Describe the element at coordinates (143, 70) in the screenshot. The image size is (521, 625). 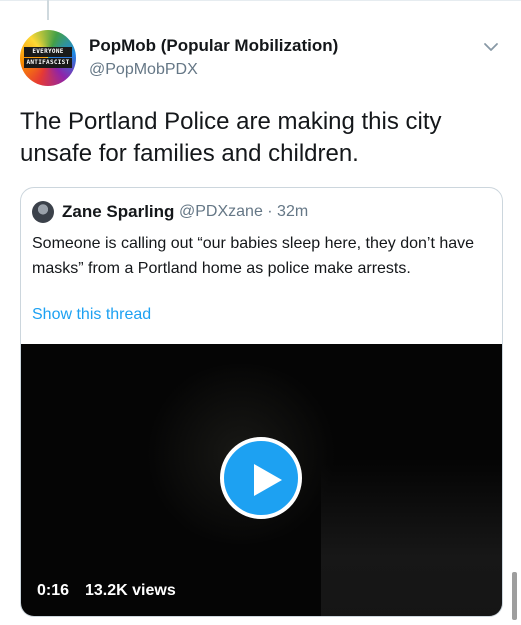
I see `author-handle: @PopMobPDX` at that location.